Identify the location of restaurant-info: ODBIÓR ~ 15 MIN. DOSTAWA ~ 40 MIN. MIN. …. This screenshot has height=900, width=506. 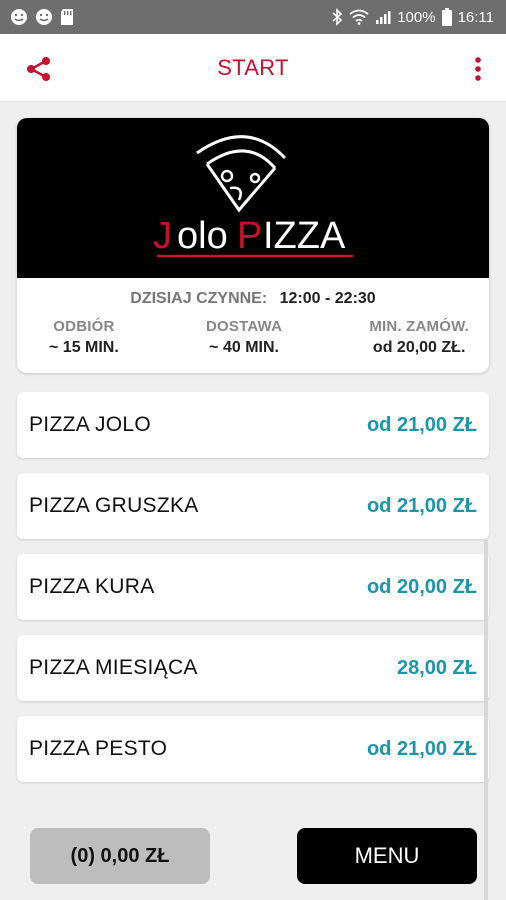
(253, 337).